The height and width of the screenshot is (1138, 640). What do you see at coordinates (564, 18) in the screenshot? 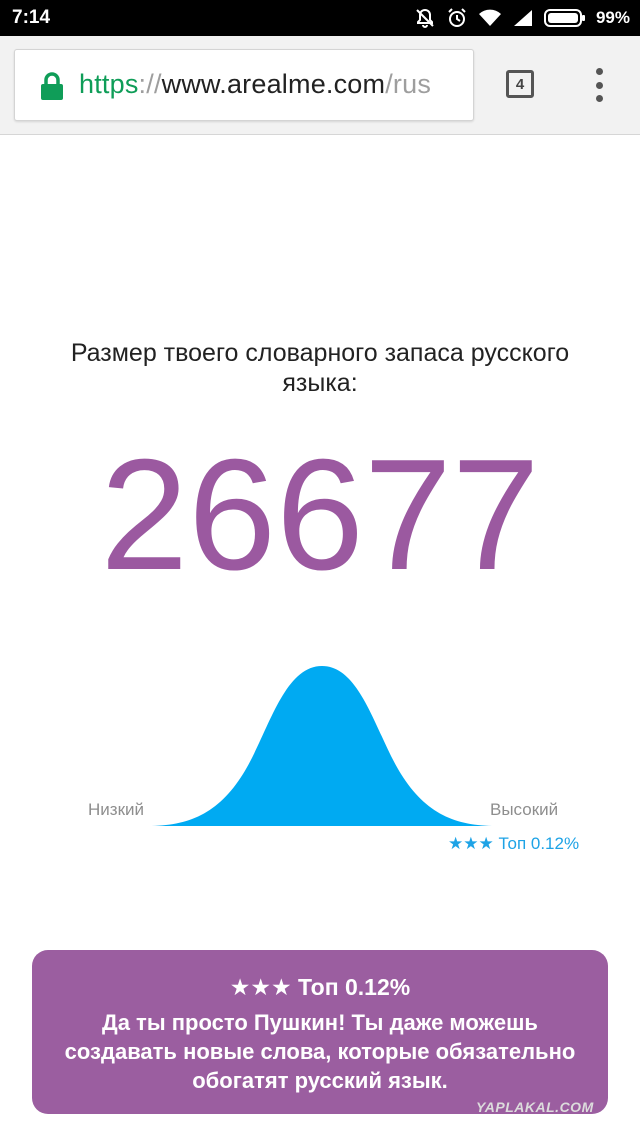
I see `battery-icon` at bounding box center [564, 18].